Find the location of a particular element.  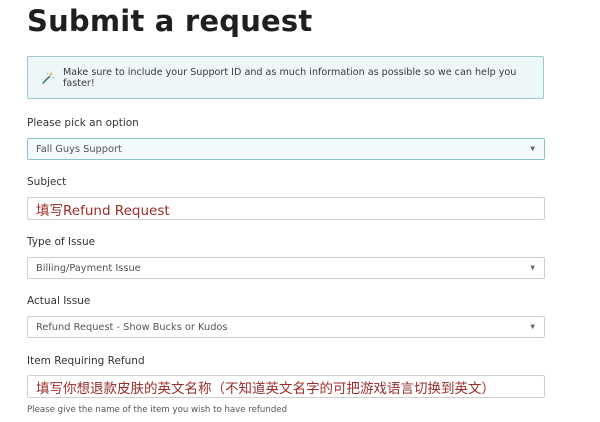

item-refund-input: 填写你想退款皮肤的英文名称（不知道英文名字的可把游戏语言切换到英文） is located at coordinates (286, 386).